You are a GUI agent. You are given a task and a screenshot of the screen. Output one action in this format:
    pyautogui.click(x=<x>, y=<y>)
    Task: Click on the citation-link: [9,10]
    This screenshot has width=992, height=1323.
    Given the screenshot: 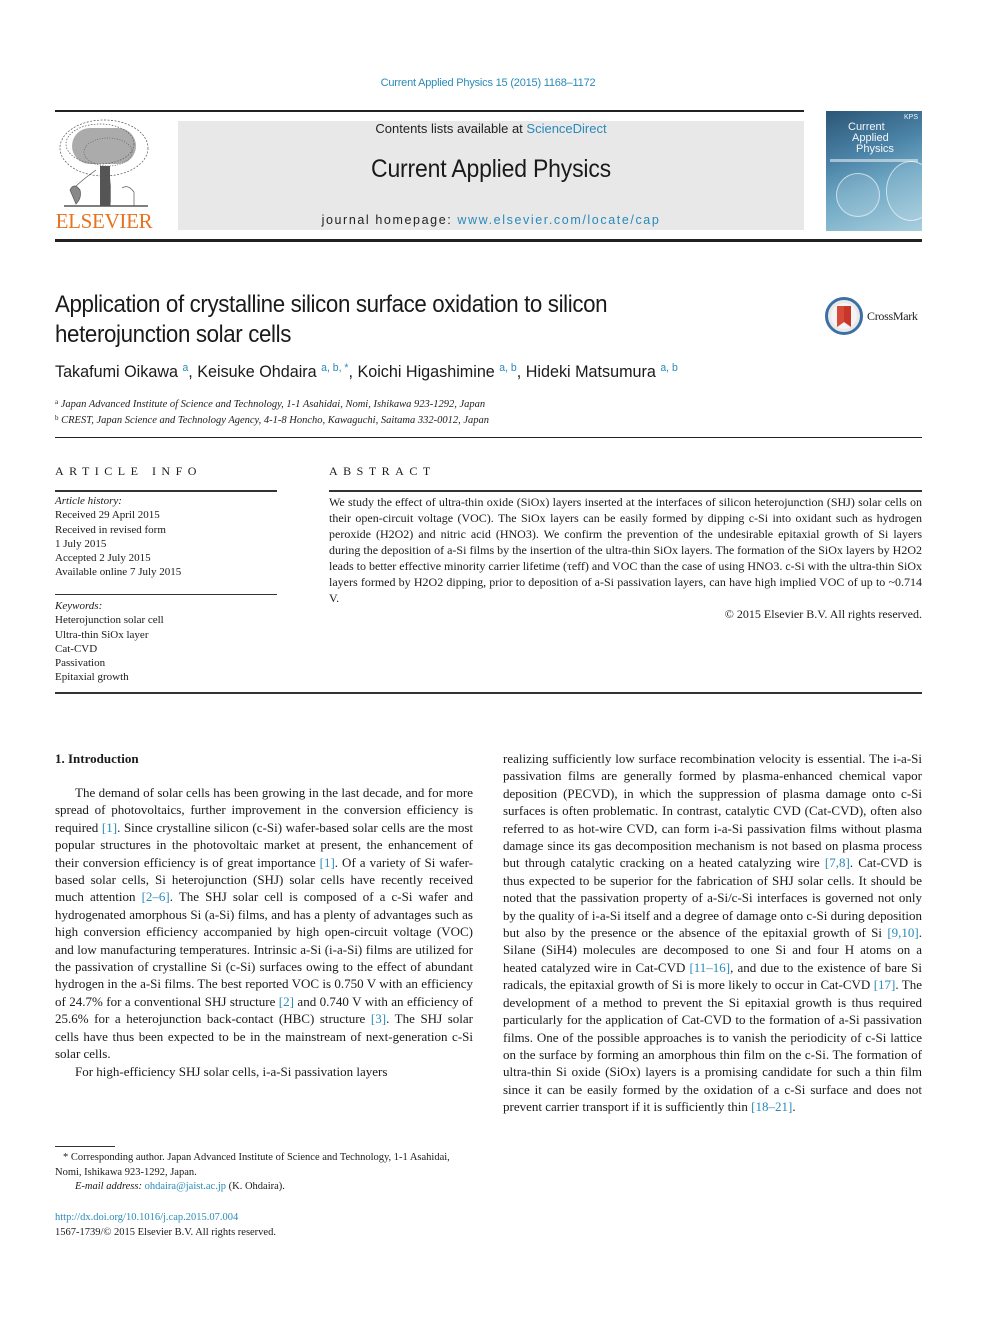 What is the action you would take?
    pyautogui.click(x=902, y=932)
    